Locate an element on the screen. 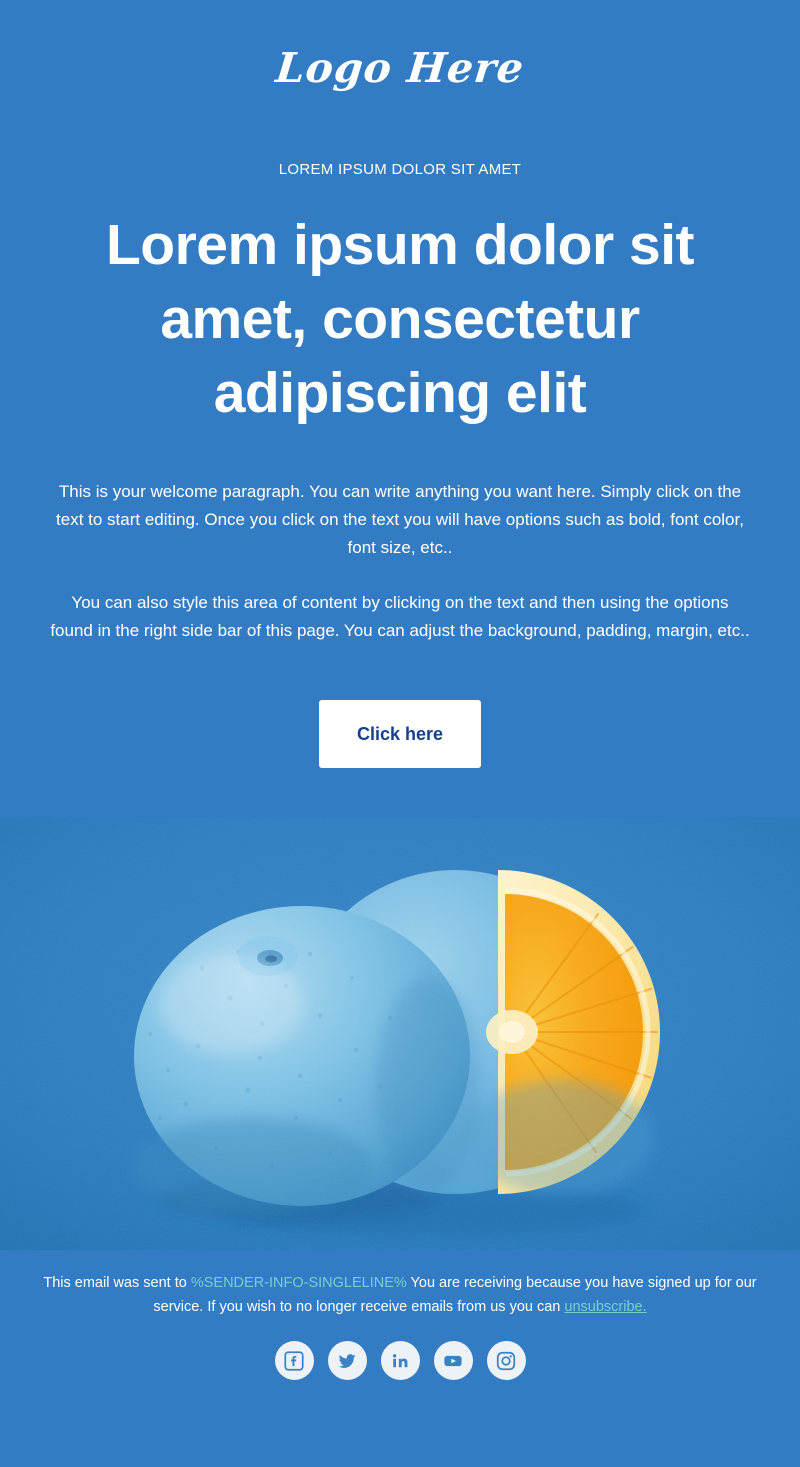 This screenshot has height=1467, width=800. instagram-link is located at coordinates (506, 1361).